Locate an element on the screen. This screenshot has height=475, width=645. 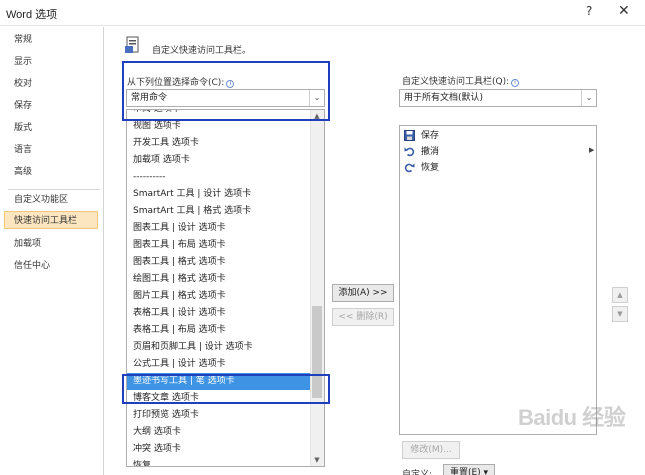
list-item: 表格工具 | 设计 选项卡 is located at coordinates (219, 313).